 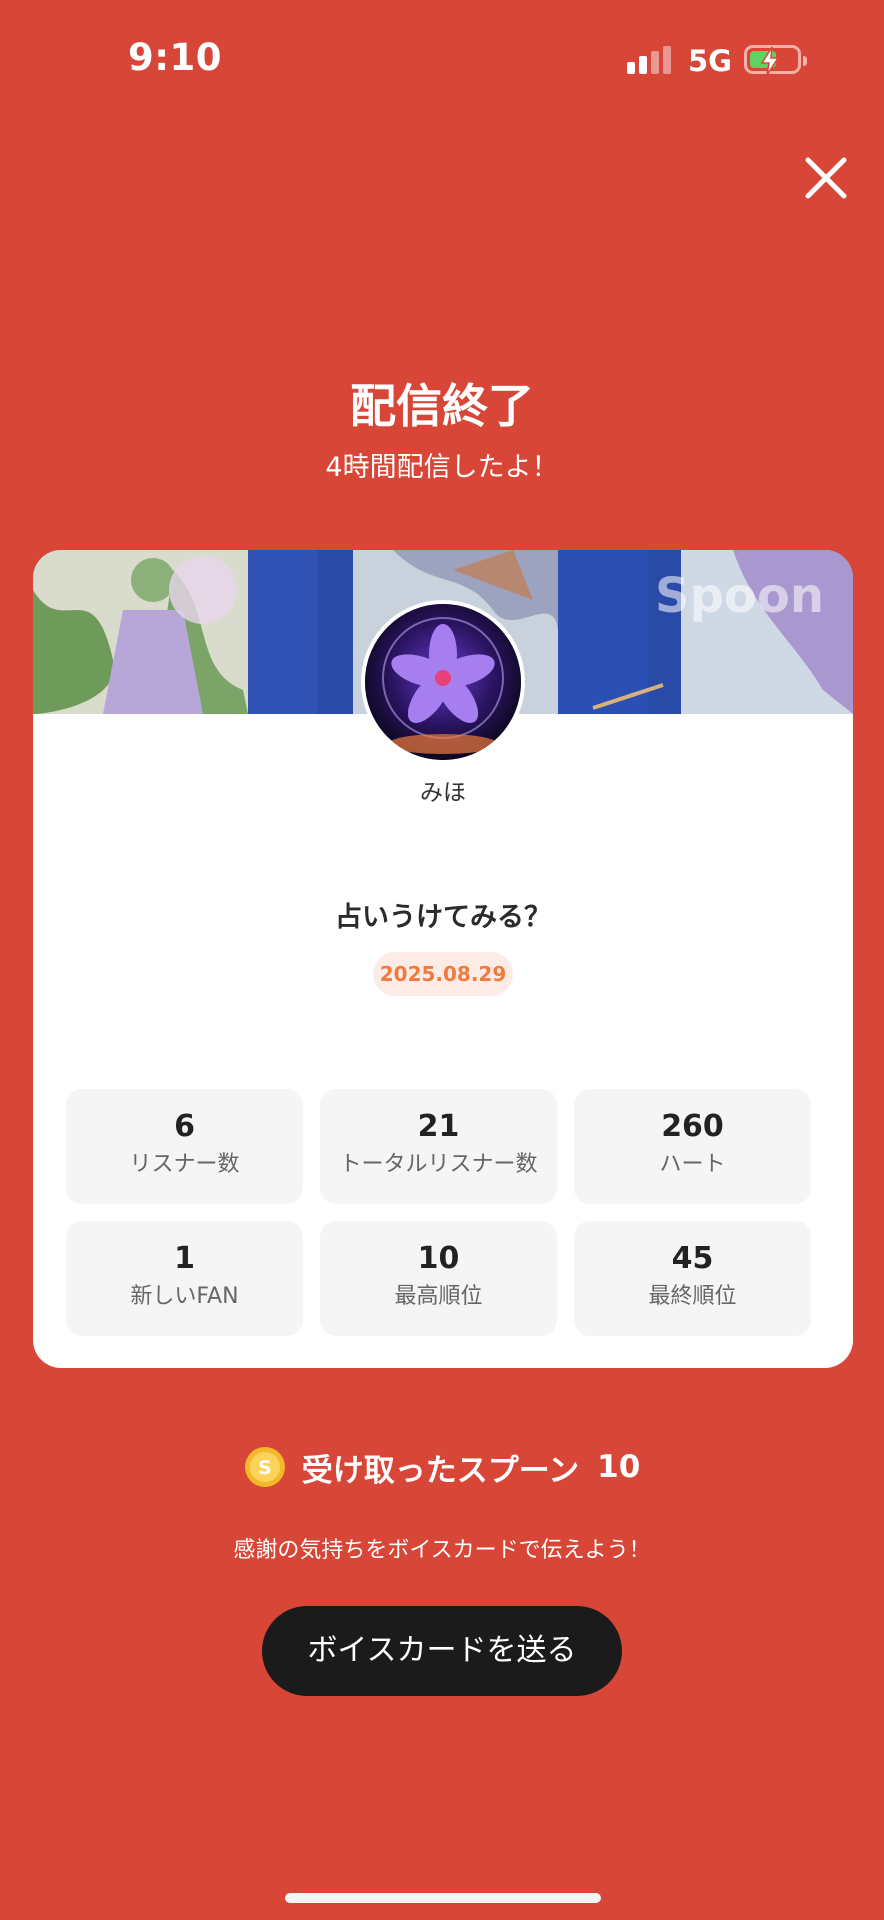 I want to click on avatar, so click(x=443, y=682).